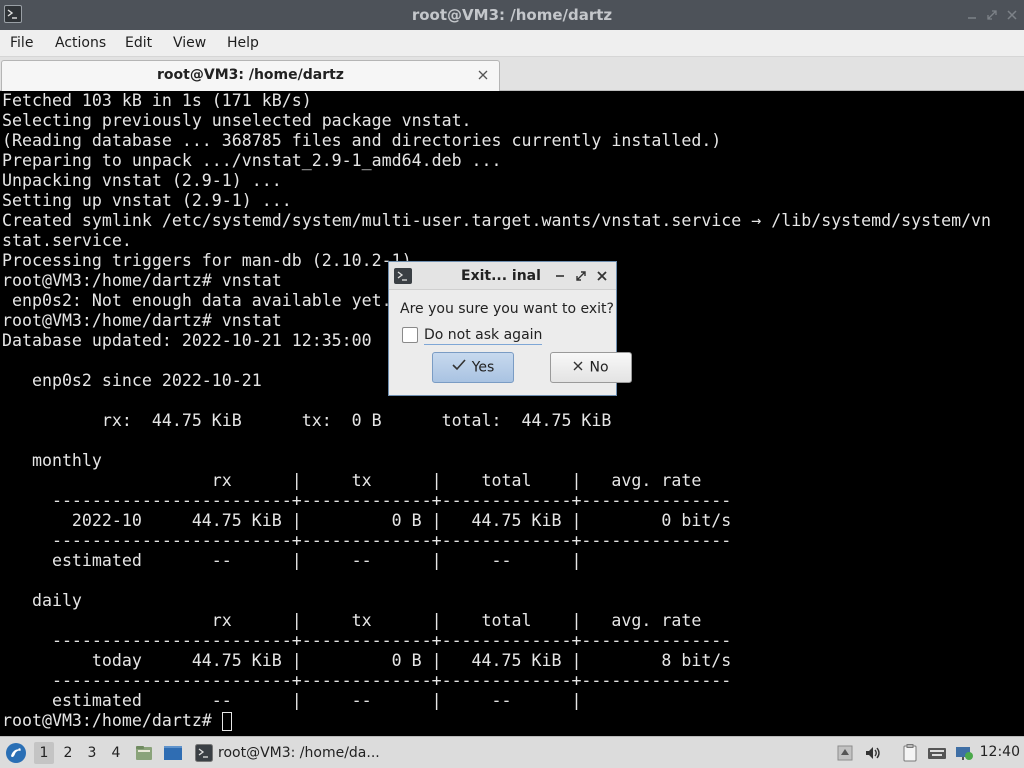 This screenshot has height=768, width=1024. What do you see at coordinates (116, 753) in the screenshot?
I see `workspace-4: 4` at bounding box center [116, 753].